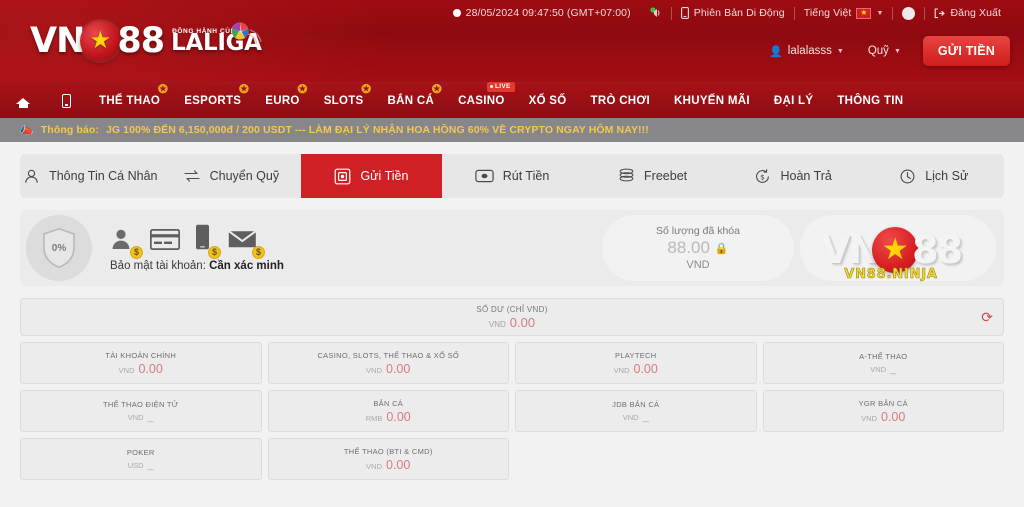 This screenshot has width=1024, height=507. What do you see at coordinates (344, 101) in the screenshot?
I see `nav-item-slots: SLOTS ✪` at bounding box center [344, 101].